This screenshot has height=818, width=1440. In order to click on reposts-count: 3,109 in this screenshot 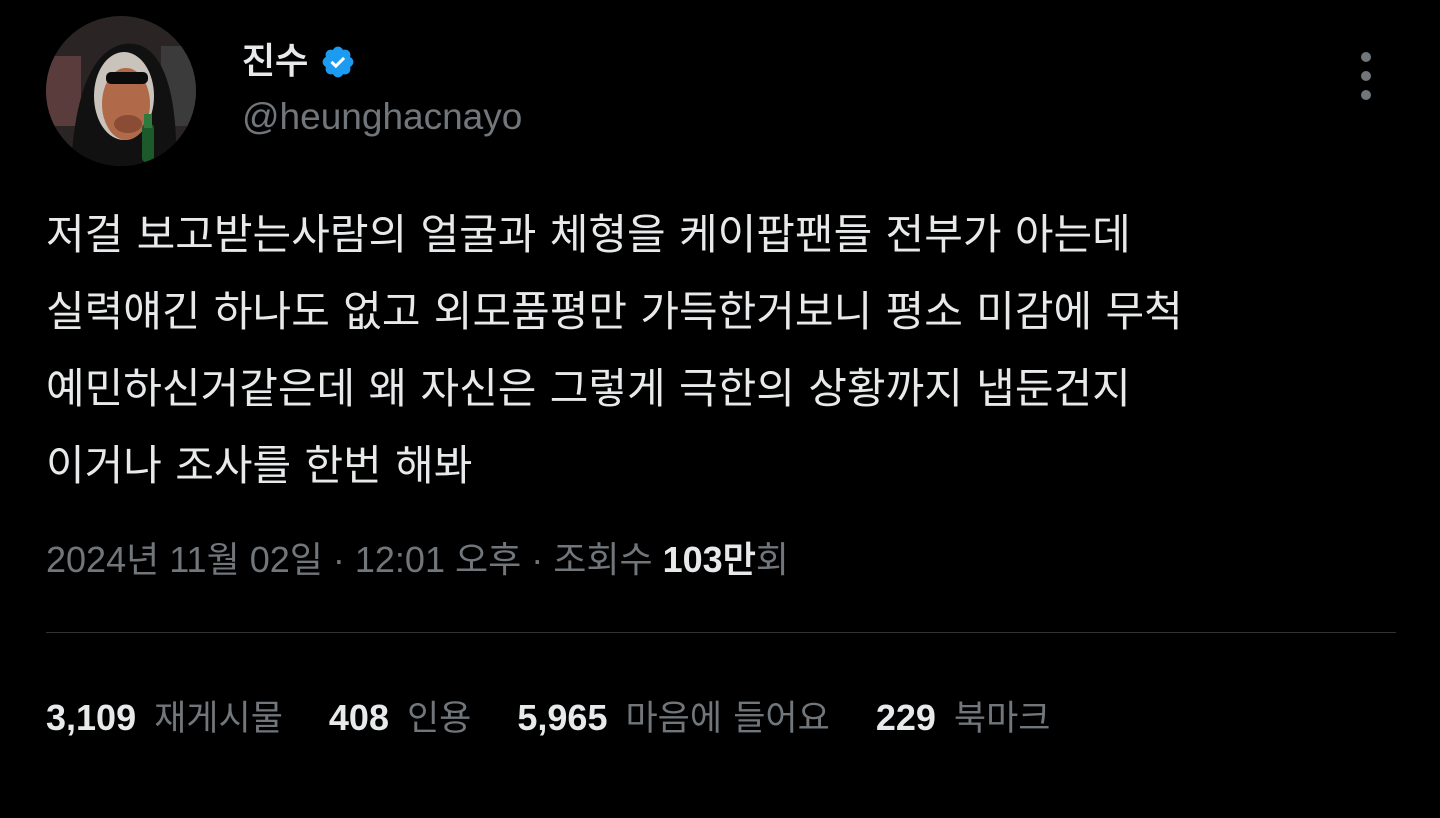, I will do `click(91, 717)`.